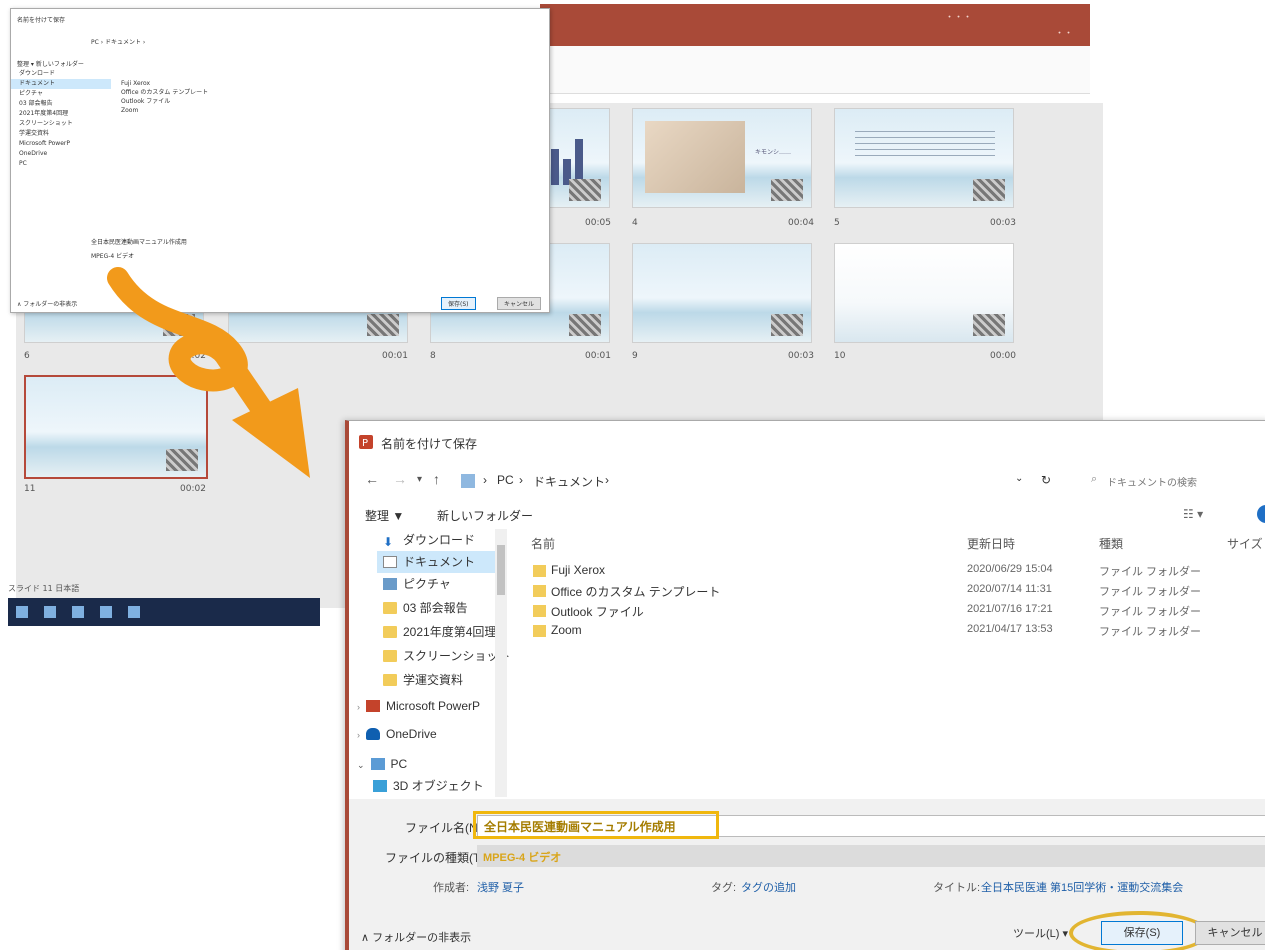  What do you see at coordinates (61, 74) in the screenshot?
I see `small-nav-item: ダウンロード` at bounding box center [61, 74].